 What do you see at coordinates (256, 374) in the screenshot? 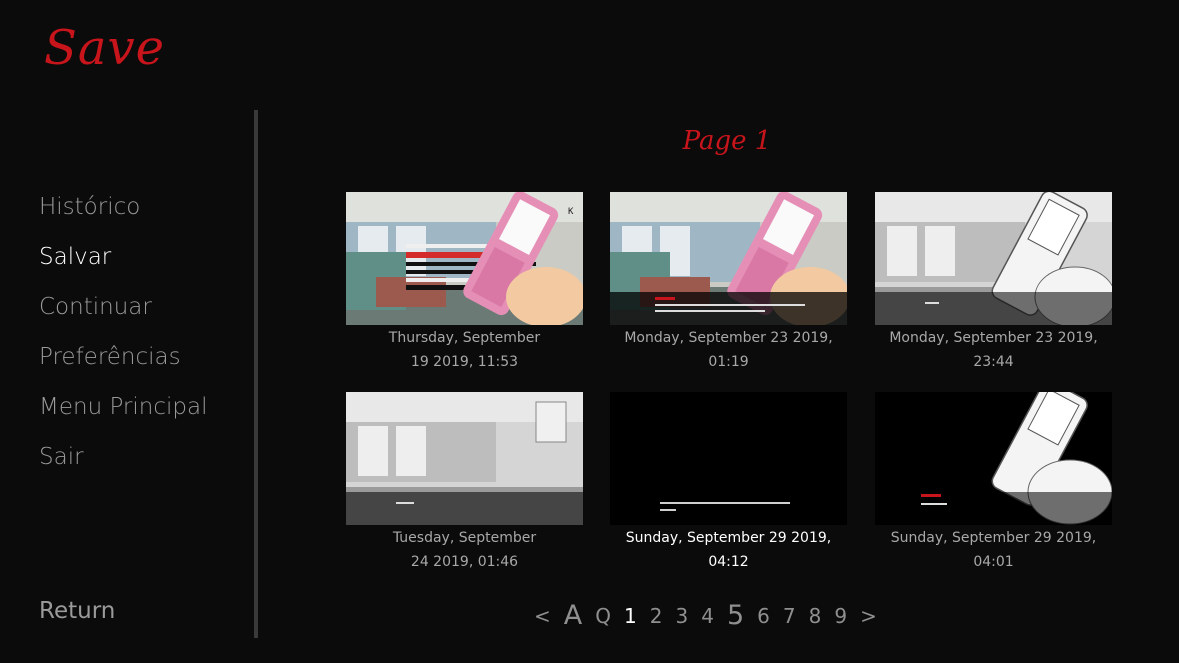
I see `menu-divider` at bounding box center [256, 374].